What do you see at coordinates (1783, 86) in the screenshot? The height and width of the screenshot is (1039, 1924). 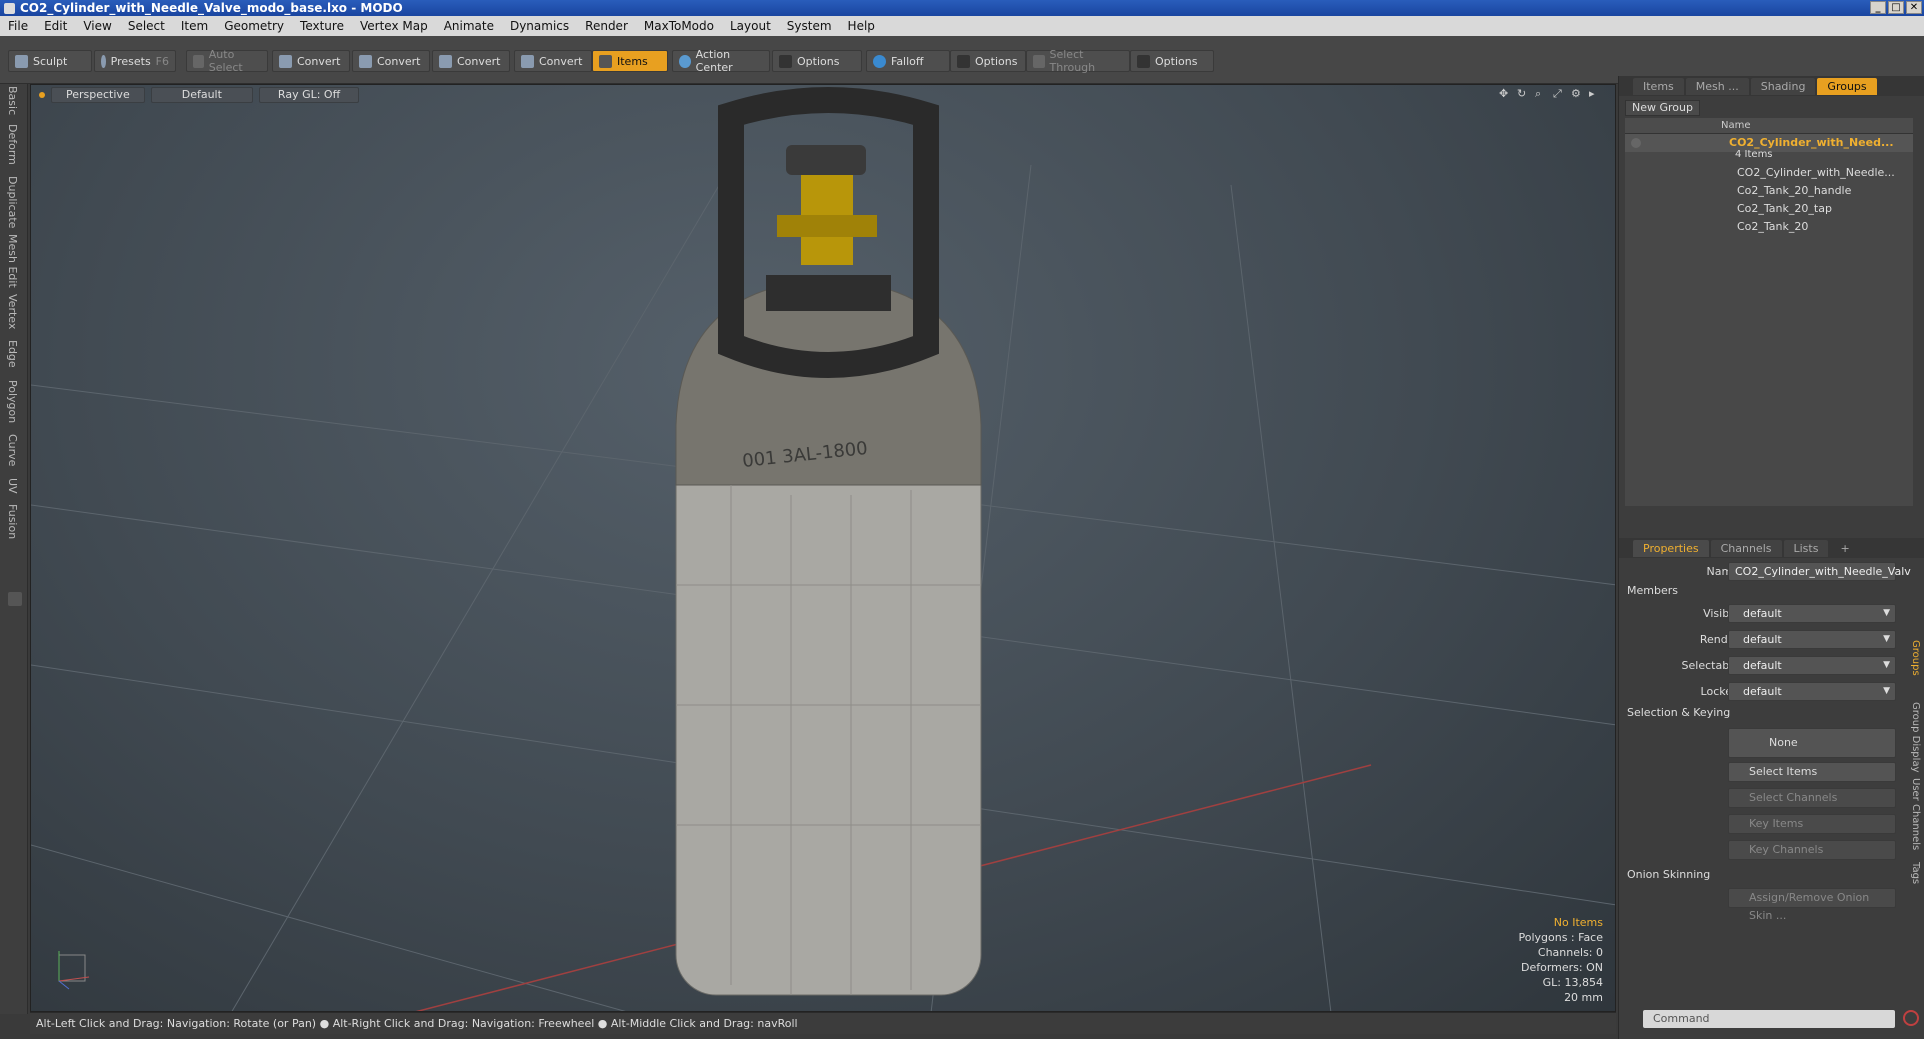 I see `tab-shading: Shading` at bounding box center [1783, 86].